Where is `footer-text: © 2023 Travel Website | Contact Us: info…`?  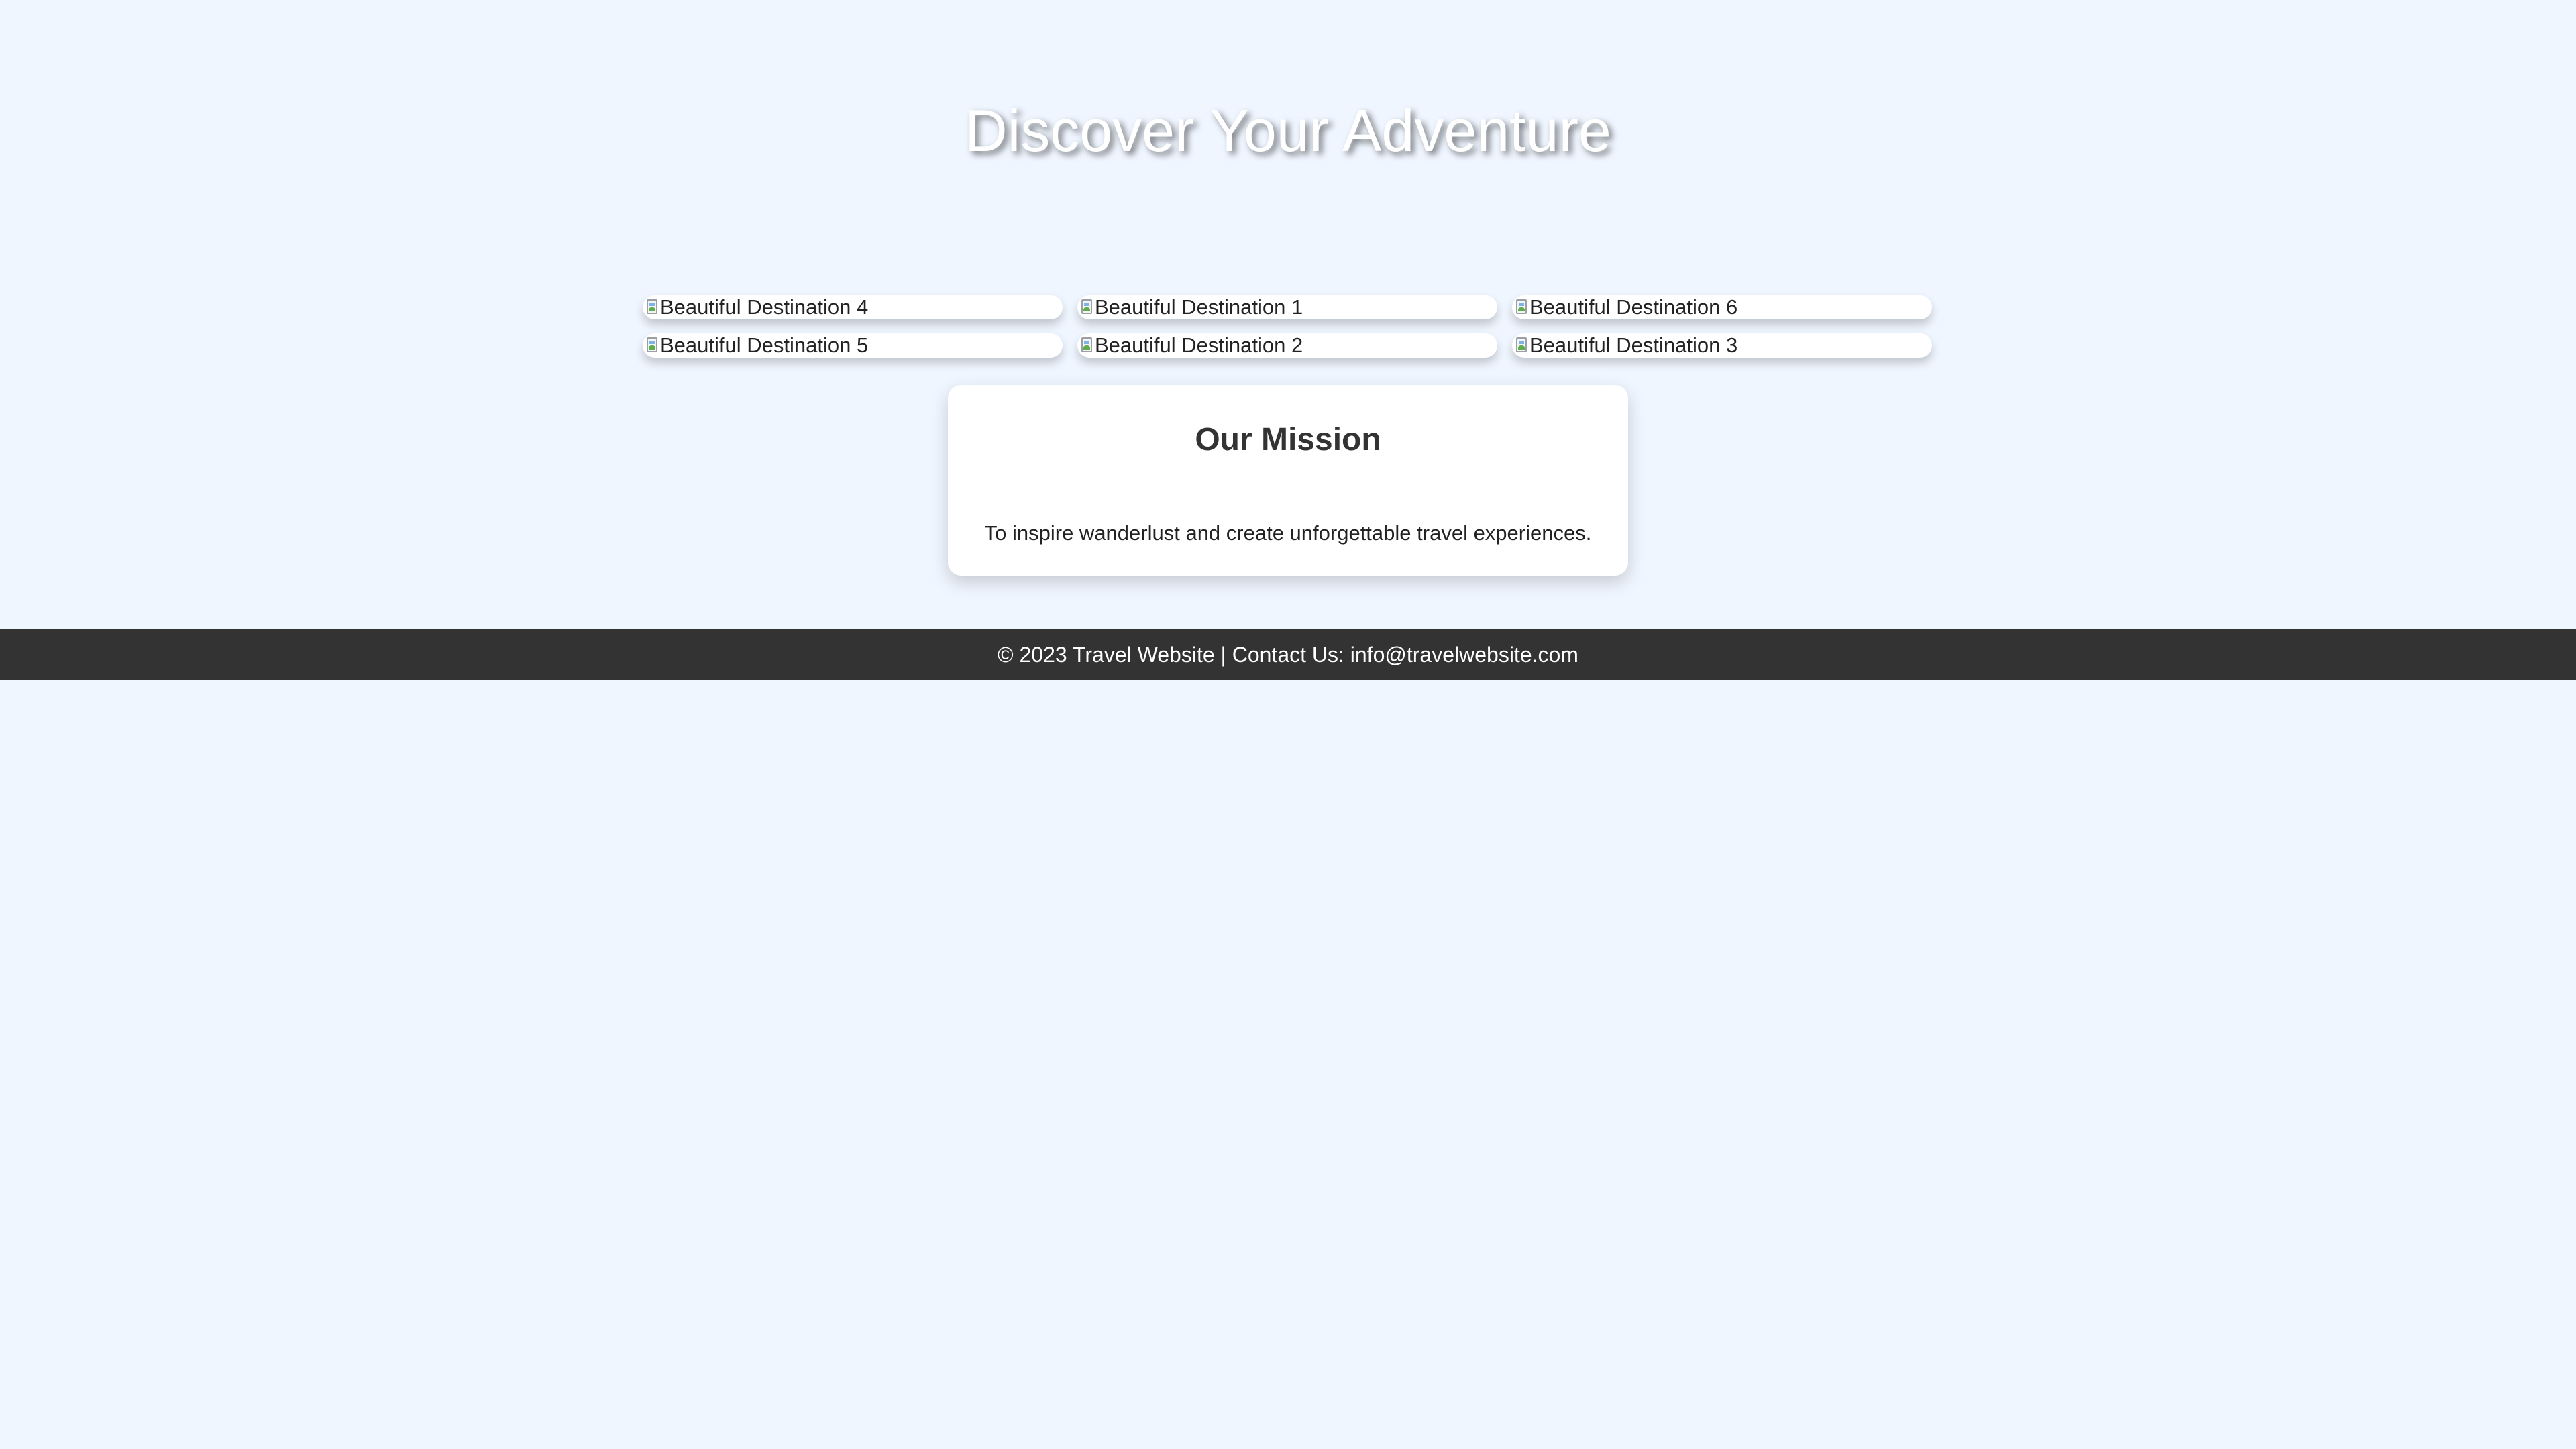 footer-text: © 2023 Travel Website | Contact Us: info… is located at coordinates (1288, 654).